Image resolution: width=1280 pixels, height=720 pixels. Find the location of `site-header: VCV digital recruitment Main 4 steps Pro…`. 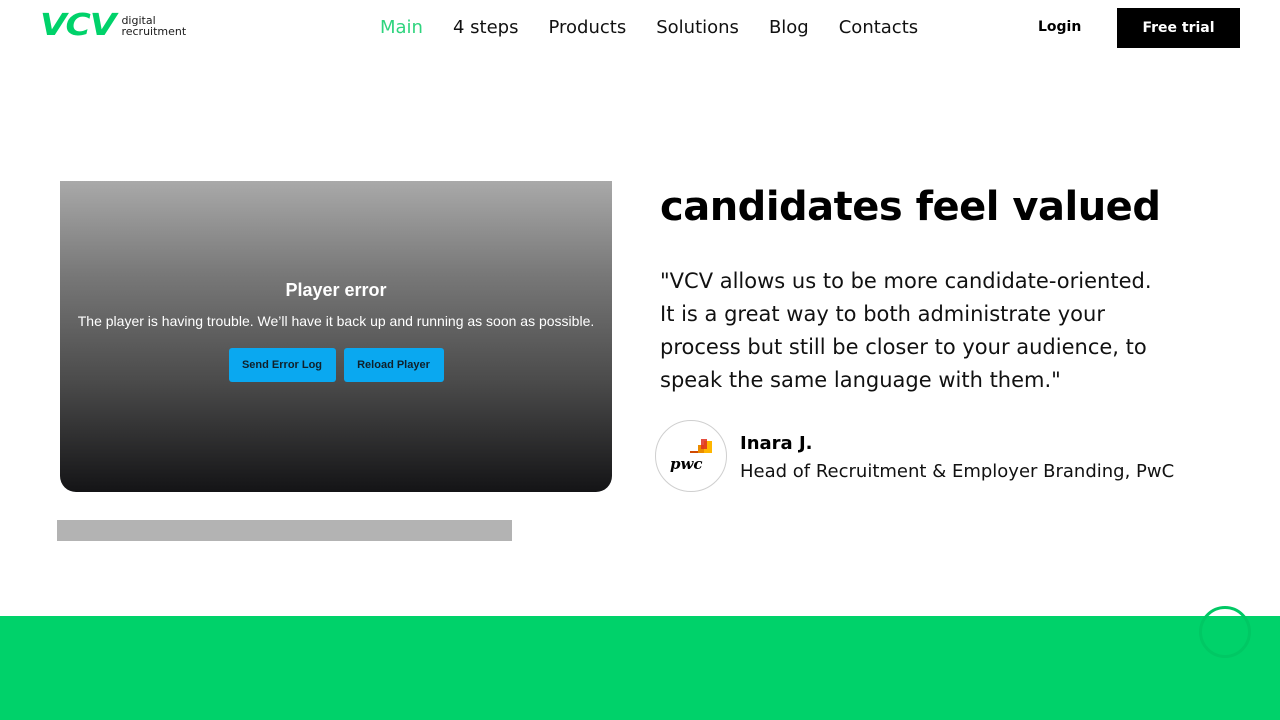

site-header: VCV digital recruitment Main 4 steps Pro… is located at coordinates (640, 28).